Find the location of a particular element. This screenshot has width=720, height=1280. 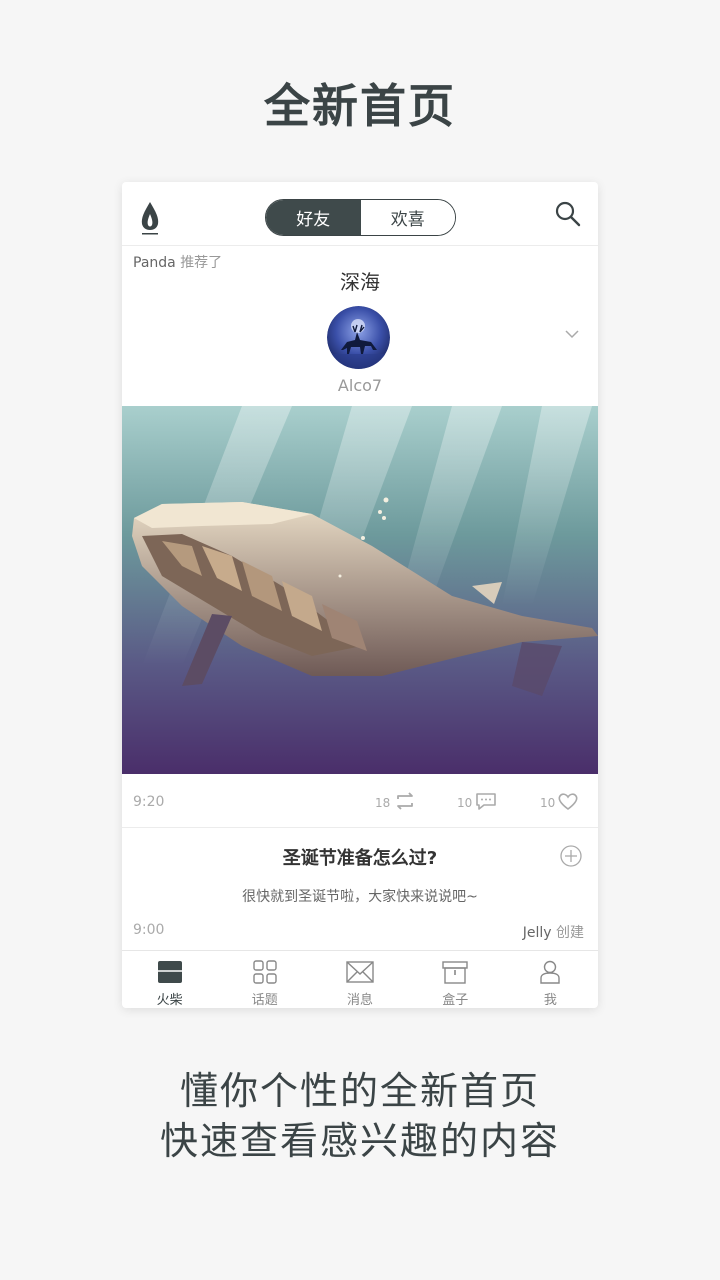

tab-topics: 话题 is located at coordinates (264, 979).